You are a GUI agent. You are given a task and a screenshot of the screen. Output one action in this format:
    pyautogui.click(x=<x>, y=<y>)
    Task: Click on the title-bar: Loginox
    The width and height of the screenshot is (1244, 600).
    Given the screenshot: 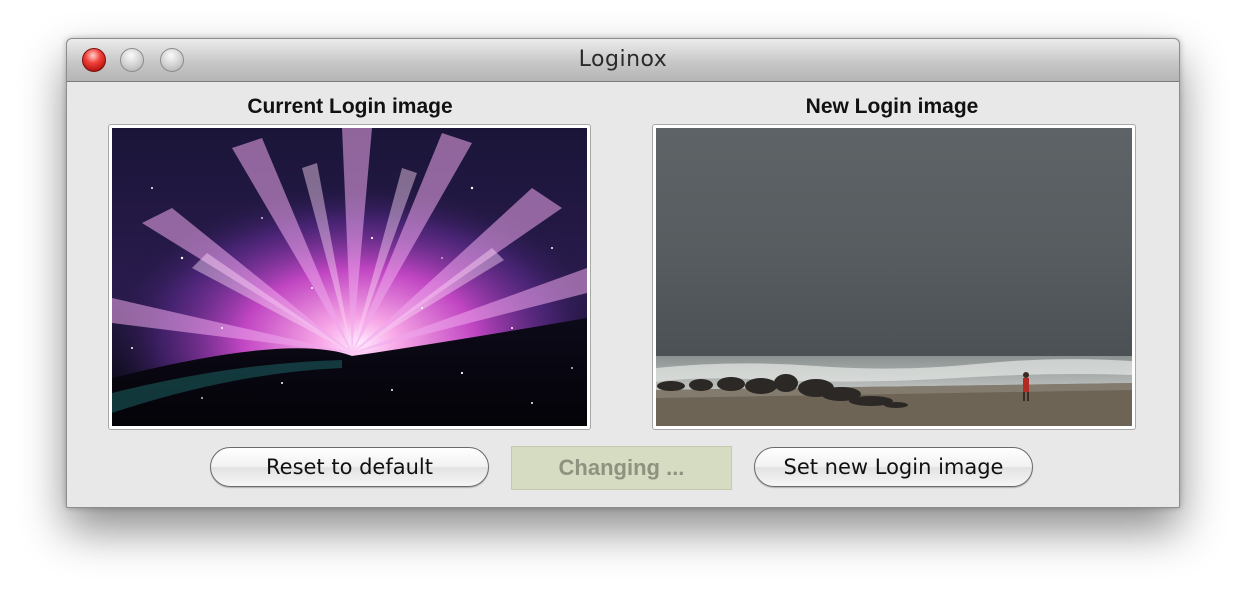 What is the action you would take?
    pyautogui.click(x=623, y=60)
    